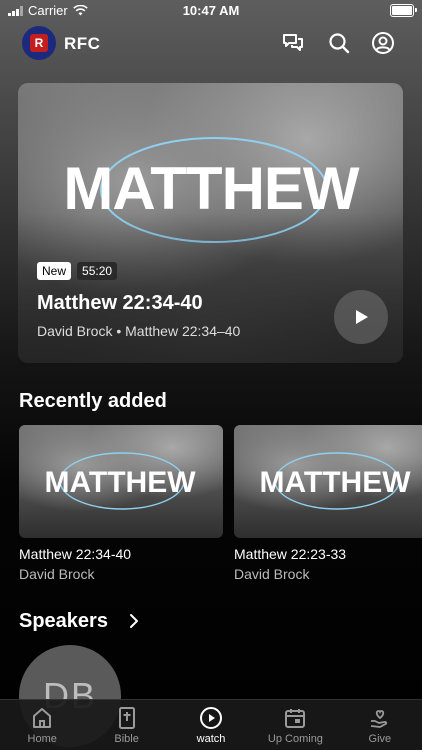 The image size is (422, 750). Describe the element at coordinates (75, 554) in the screenshot. I see `recent-item-title: Matthew 22:34-40` at that location.